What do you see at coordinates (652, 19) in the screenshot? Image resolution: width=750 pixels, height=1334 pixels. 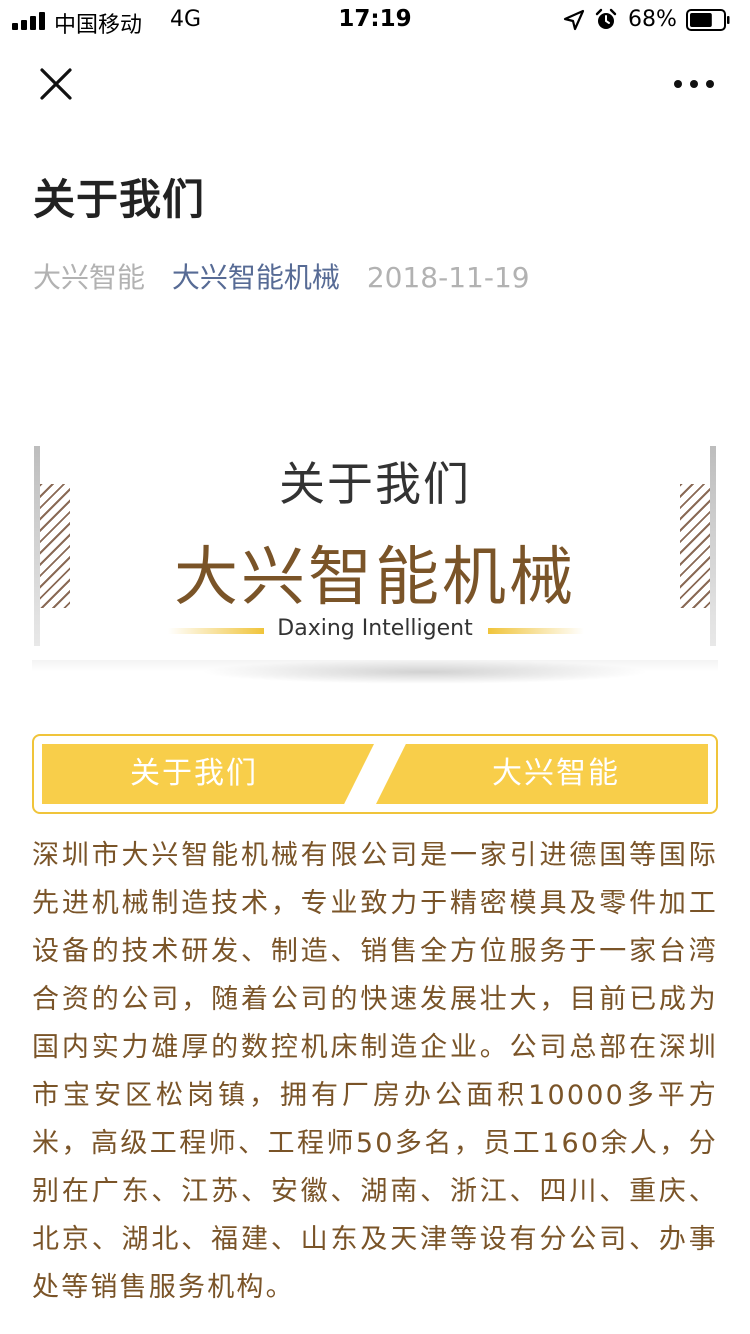 I see `battery-percent: 68%` at bounding box center [652, 19].